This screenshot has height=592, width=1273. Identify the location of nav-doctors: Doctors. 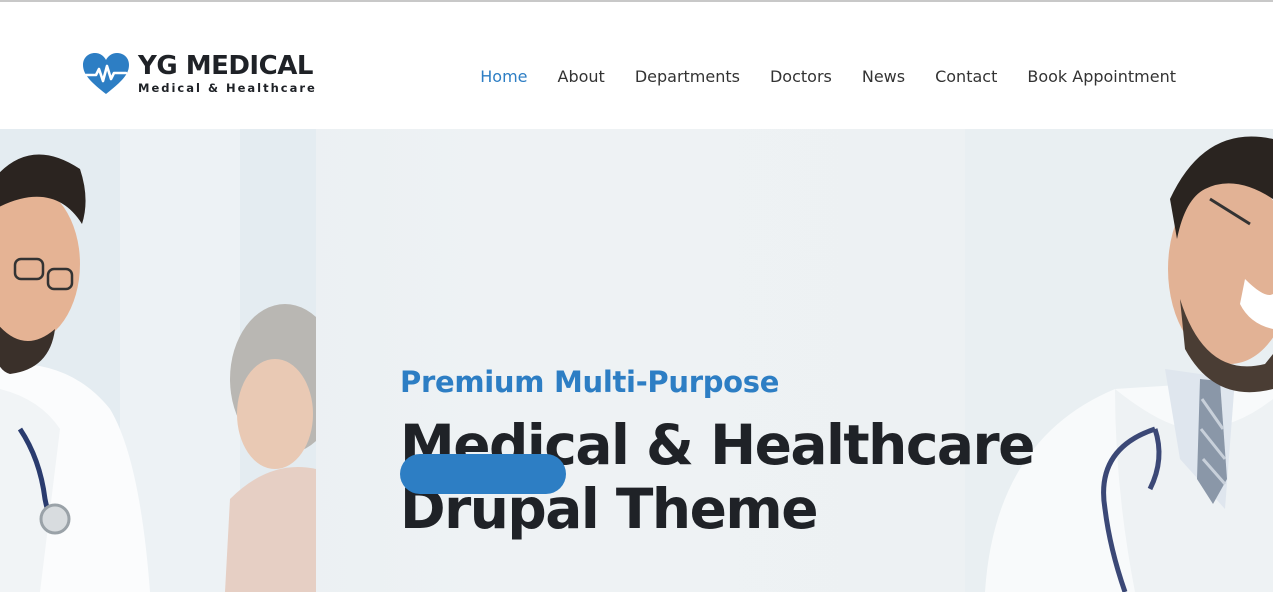
(801, 77).